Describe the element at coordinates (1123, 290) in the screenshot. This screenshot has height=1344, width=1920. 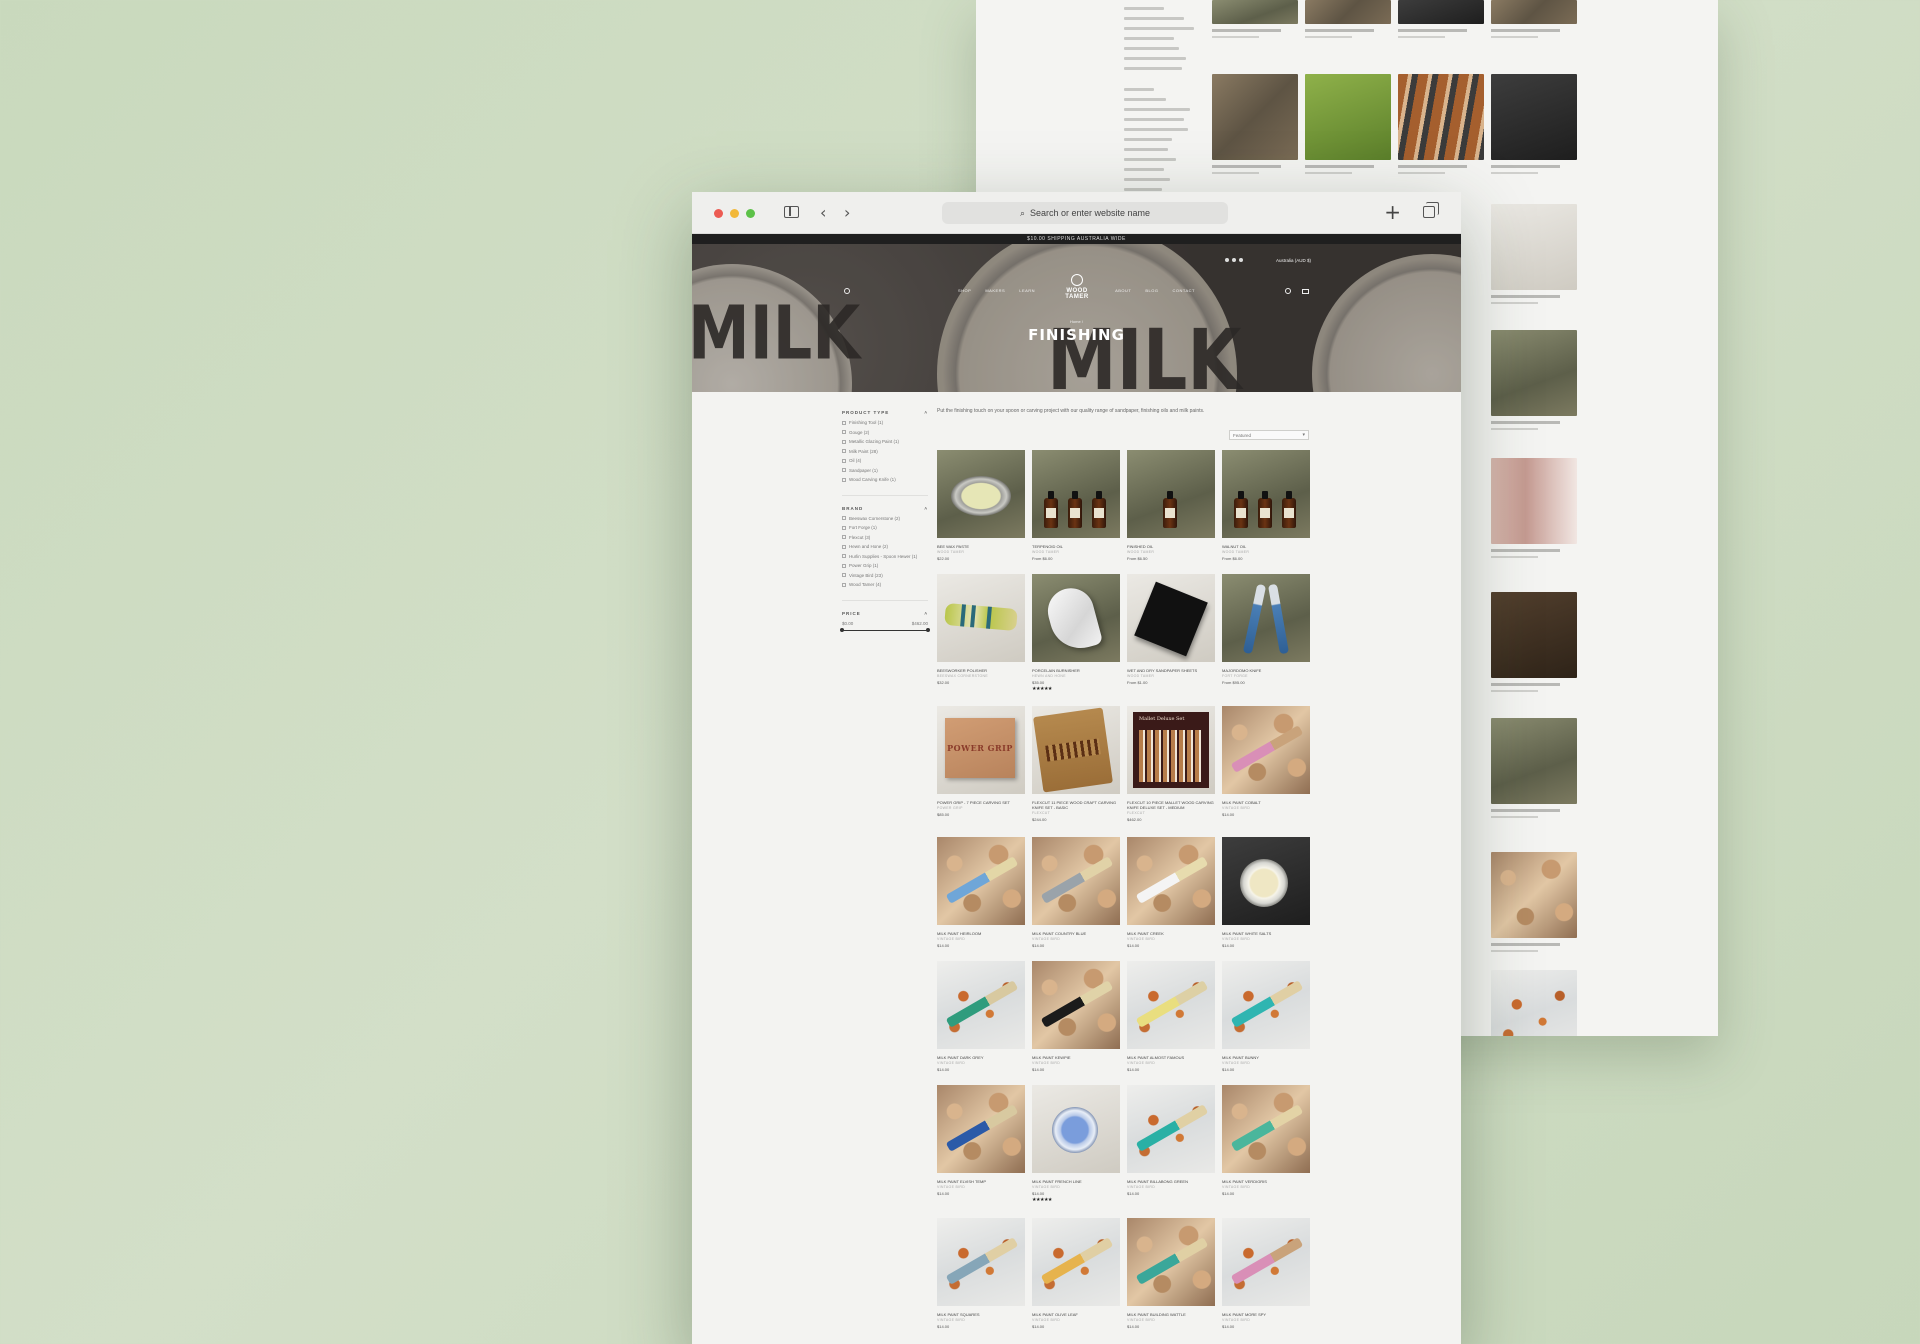
I see `nav-item-about: ABOUT` at that location.